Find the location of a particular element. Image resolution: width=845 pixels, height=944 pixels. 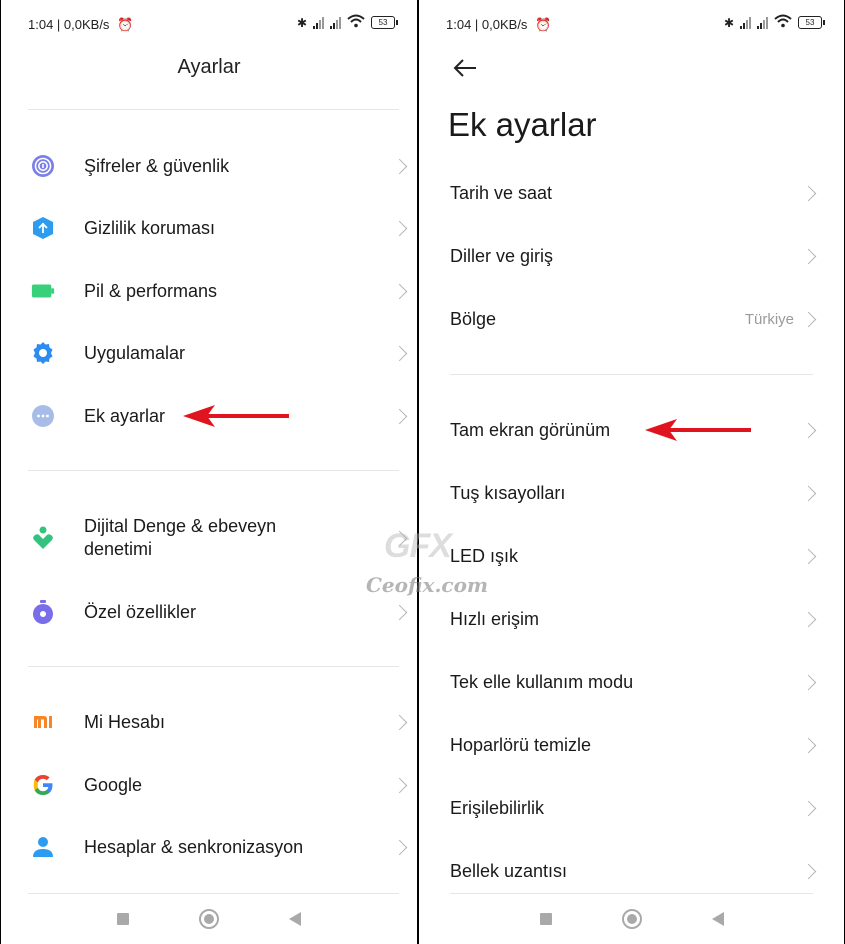

settings-item-one-handed-mode: Tek elle kullanım modu is located at coordinates (631, 682).